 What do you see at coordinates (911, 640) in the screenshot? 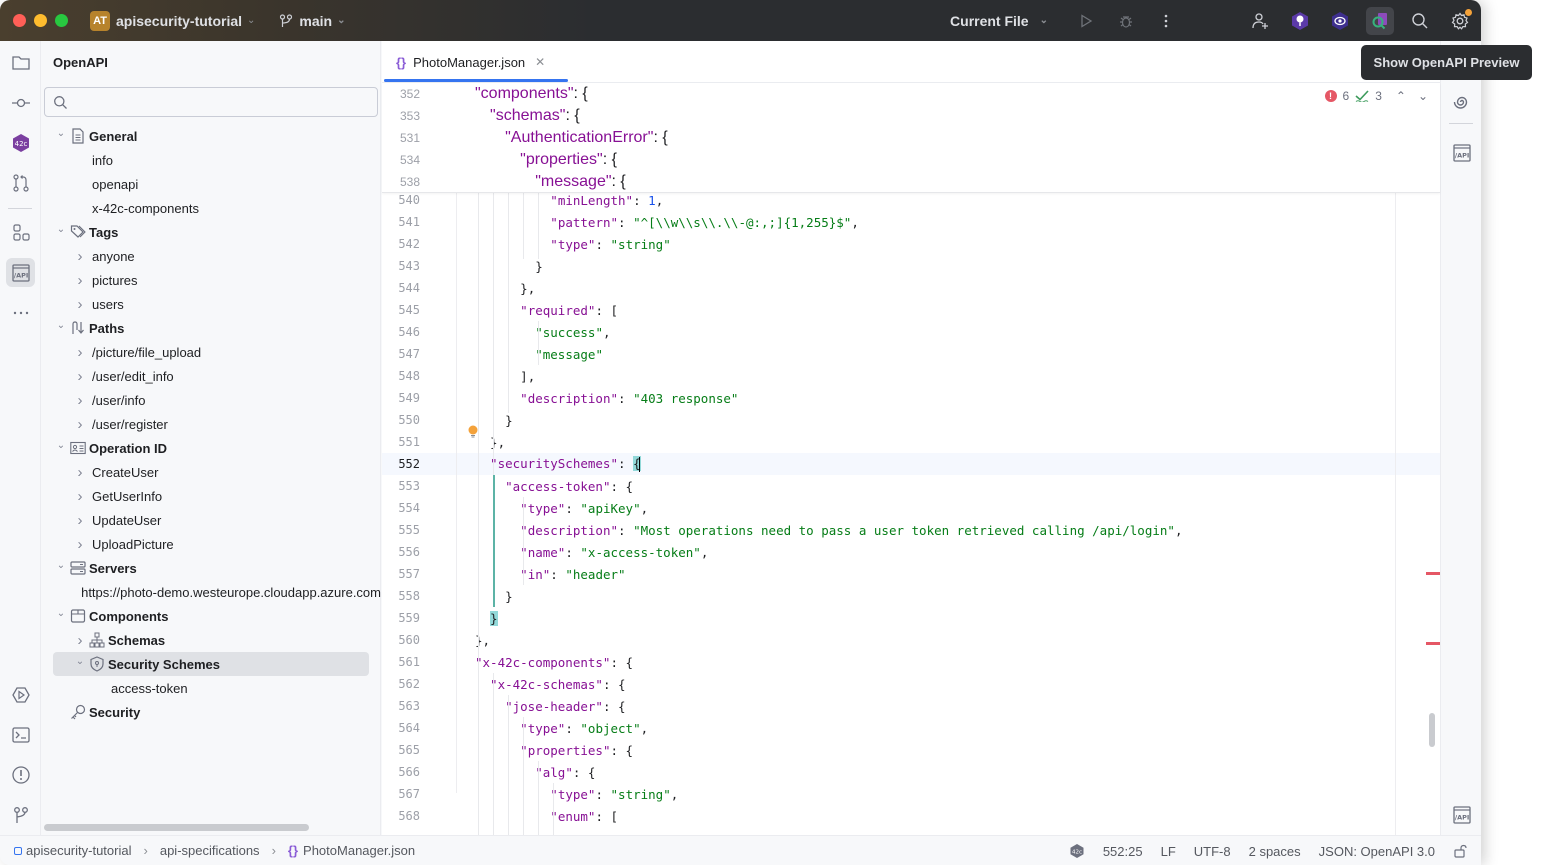
I see `code-line: 560},` at bounding box center [911, 640].